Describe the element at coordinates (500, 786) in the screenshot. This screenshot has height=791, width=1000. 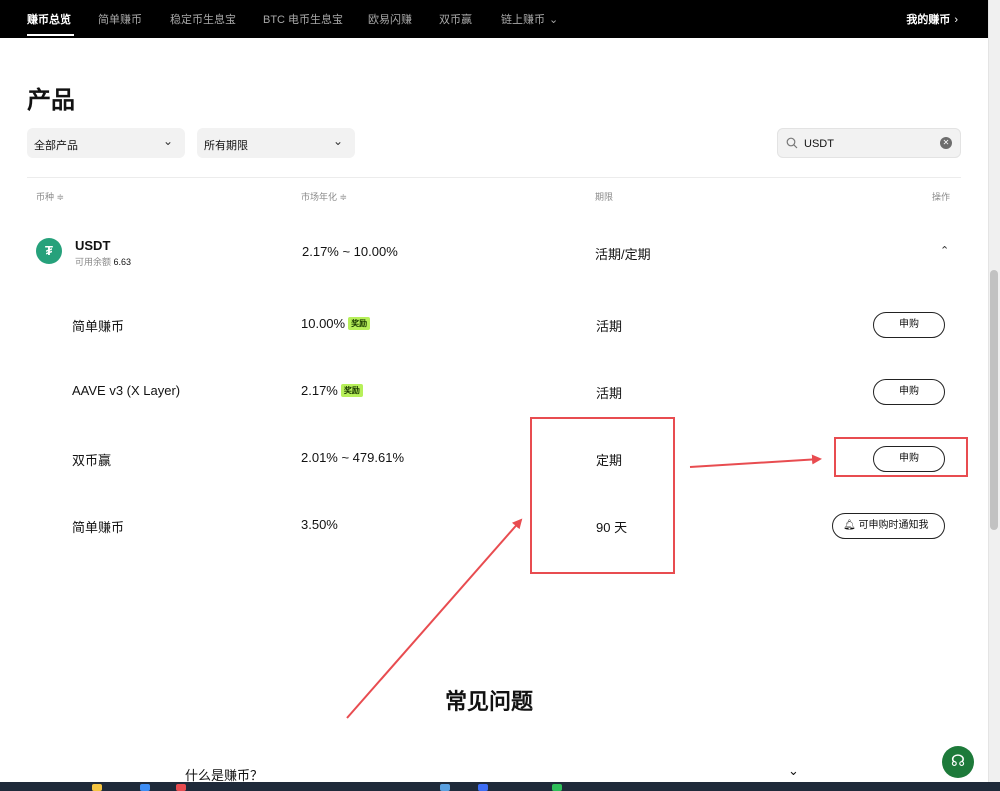
I see `os-taskbar` at that location.